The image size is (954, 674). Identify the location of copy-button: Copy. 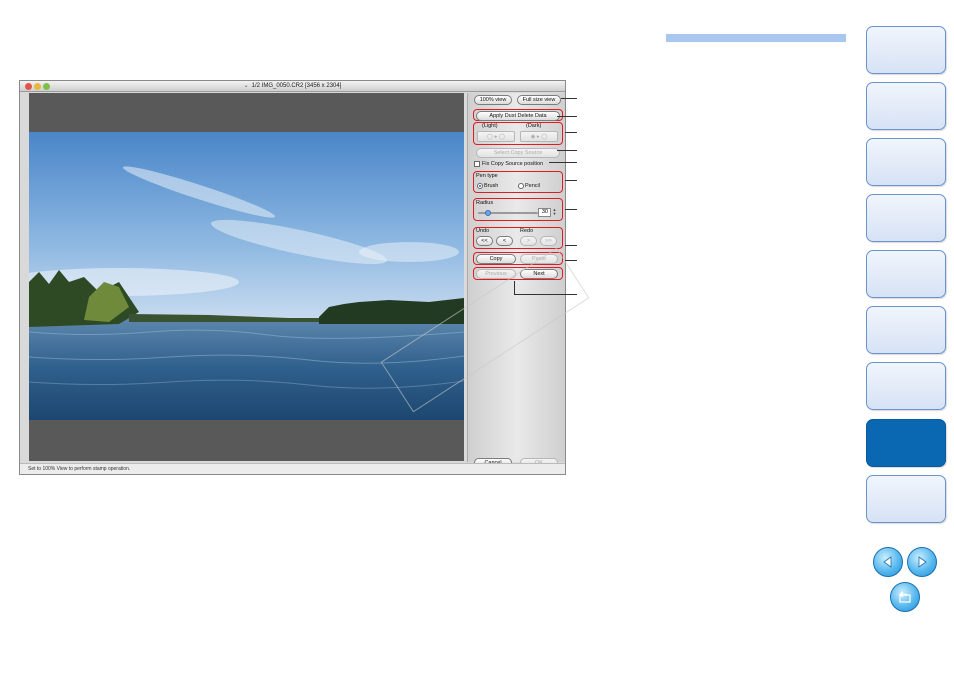
(496, 259).